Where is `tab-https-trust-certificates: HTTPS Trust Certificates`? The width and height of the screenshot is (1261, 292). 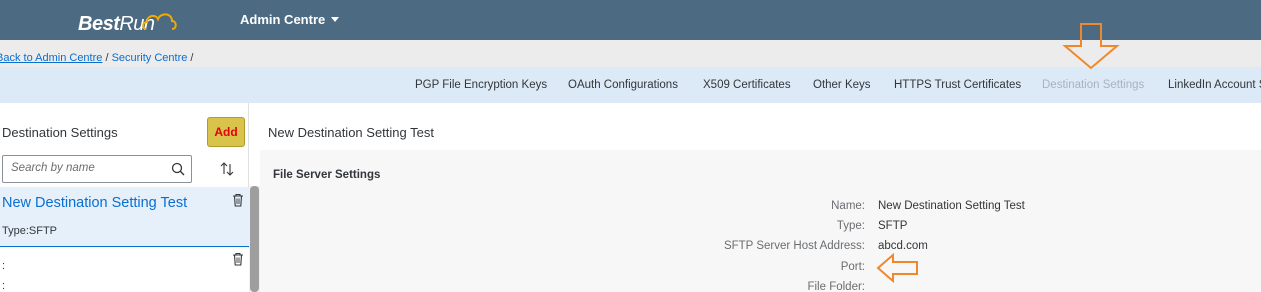 tab-https-trust-certificates: HTTPS Trust Certificates is located at coordinates (957, 85).